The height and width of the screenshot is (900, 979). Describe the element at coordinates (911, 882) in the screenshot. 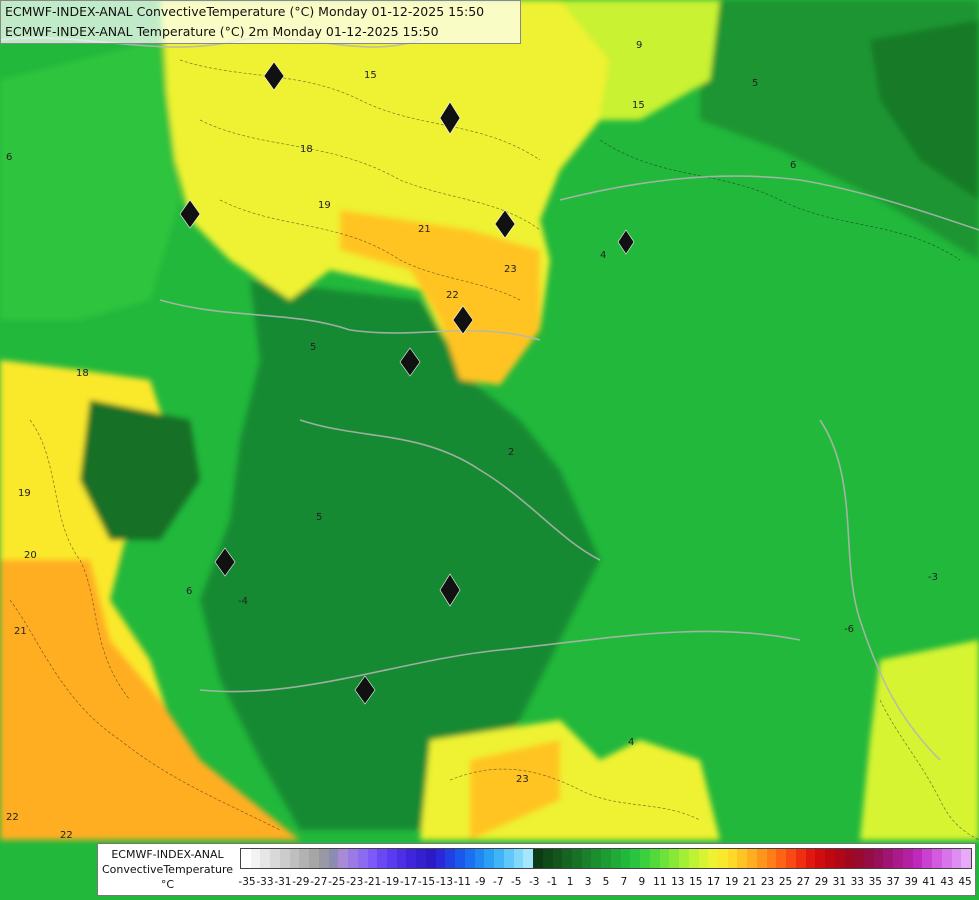

I see `legend-tick-label: 39` at that location.